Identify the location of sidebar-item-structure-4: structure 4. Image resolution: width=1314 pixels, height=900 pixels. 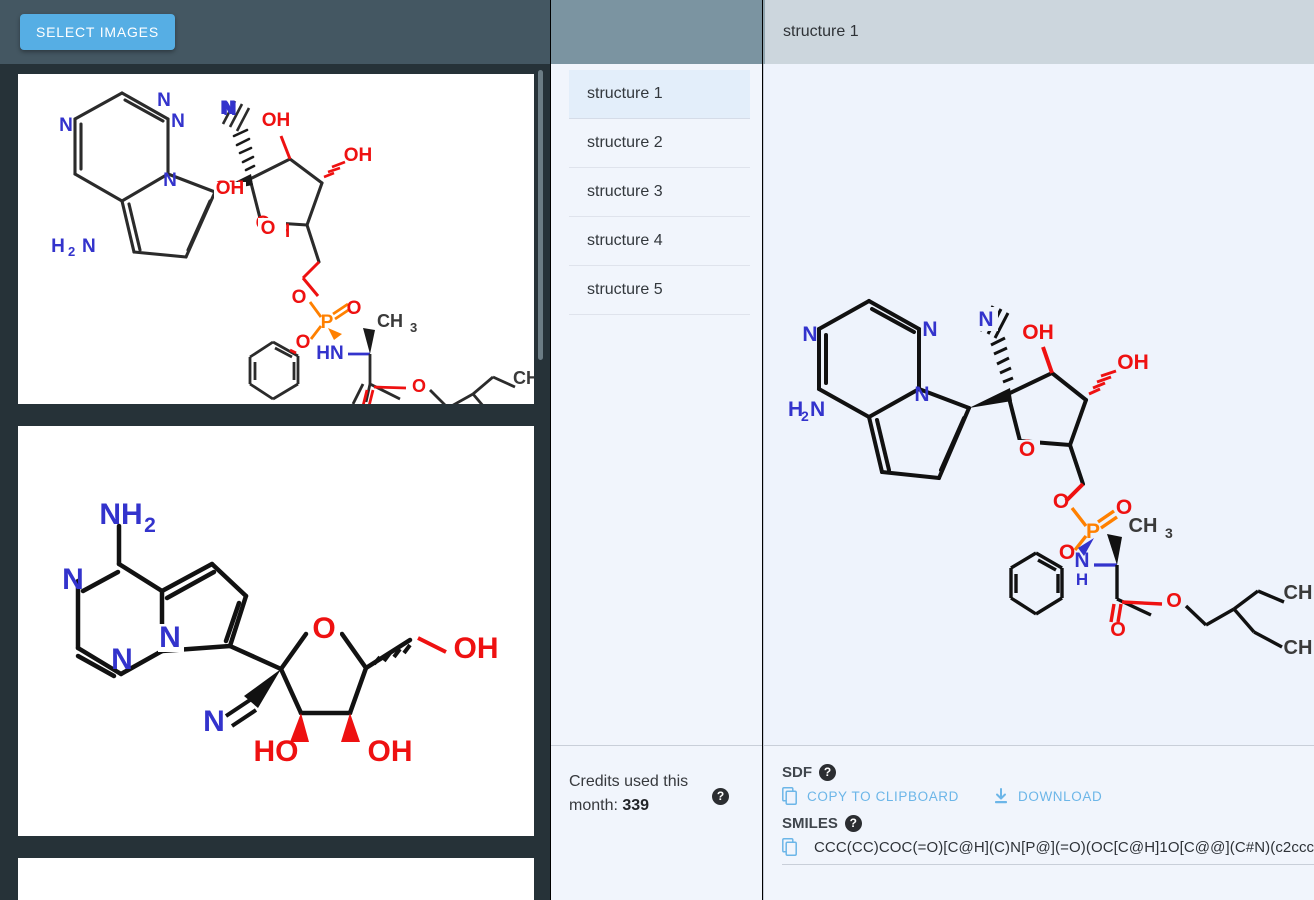
(659, 241).